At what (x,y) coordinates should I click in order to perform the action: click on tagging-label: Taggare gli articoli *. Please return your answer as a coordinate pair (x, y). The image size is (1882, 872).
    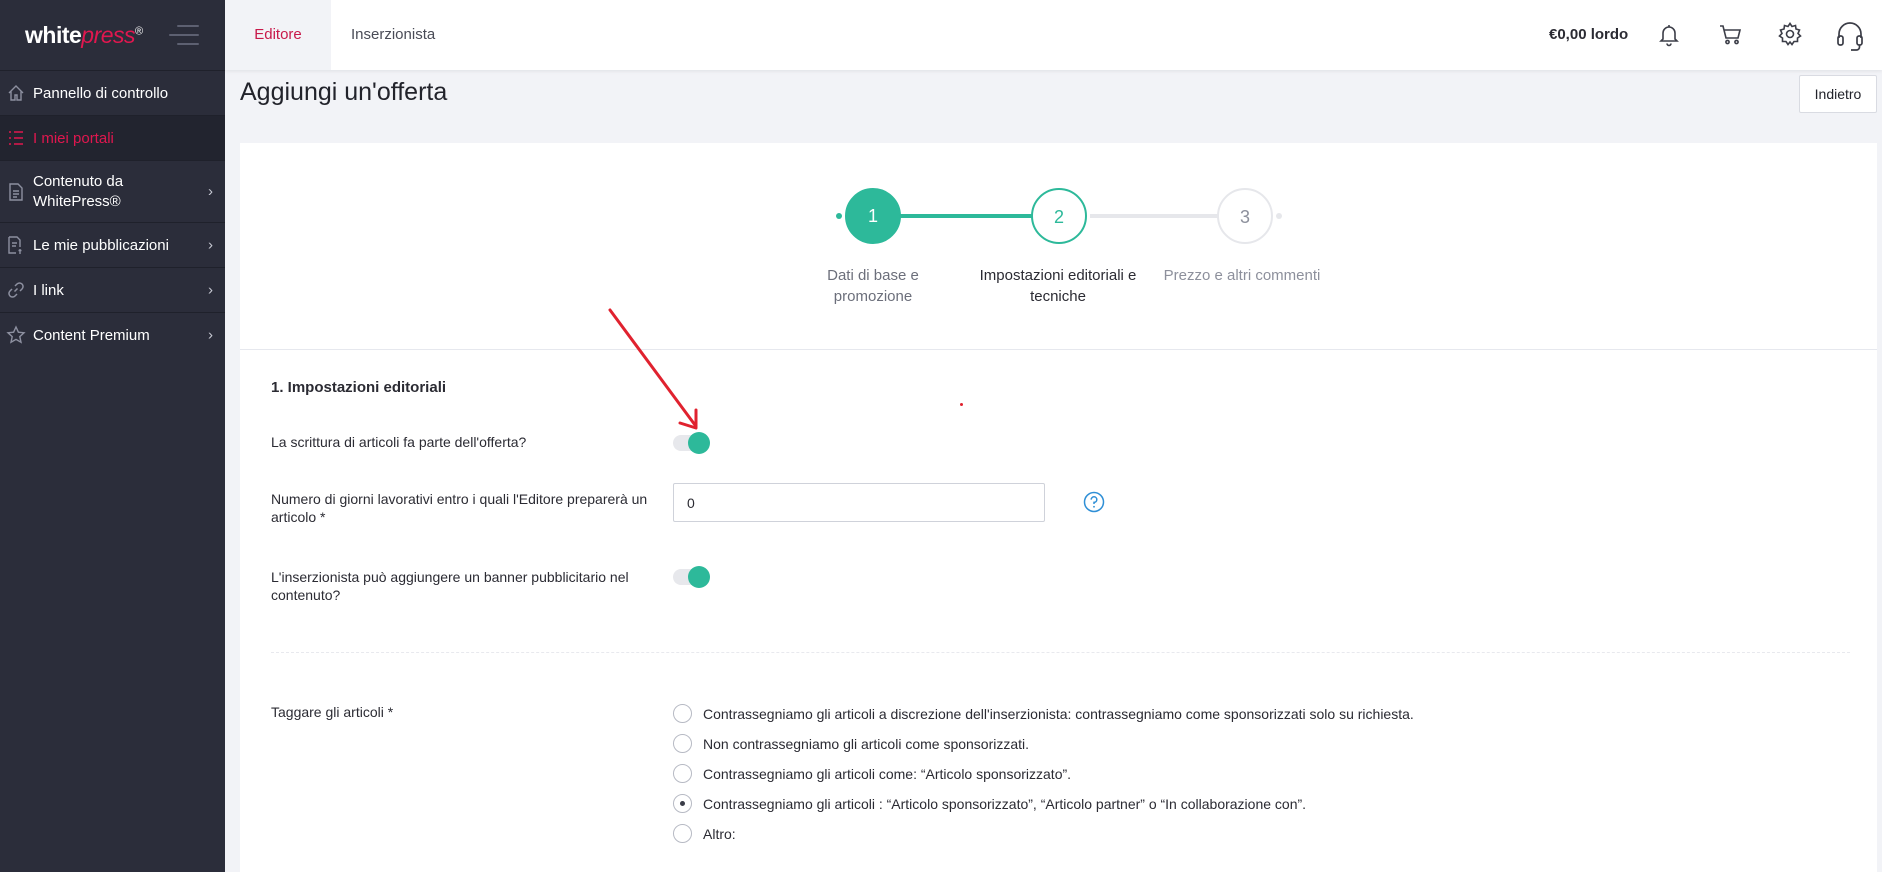
    Looking at the image, I should click on (332, 712).